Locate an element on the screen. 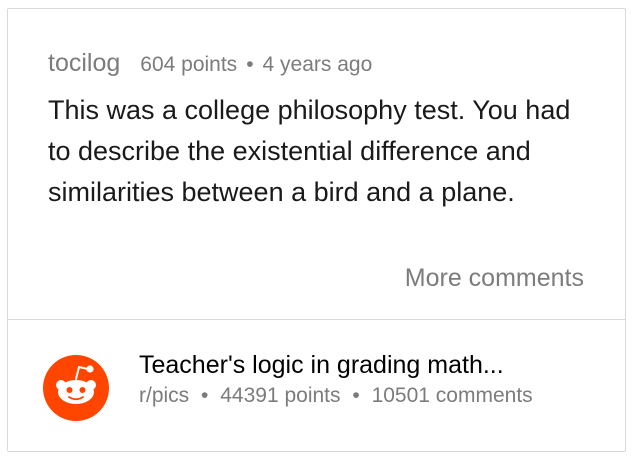 The image size is (636, 462). post-comments-count: 10501 comments is located at coordinates (452, 395).